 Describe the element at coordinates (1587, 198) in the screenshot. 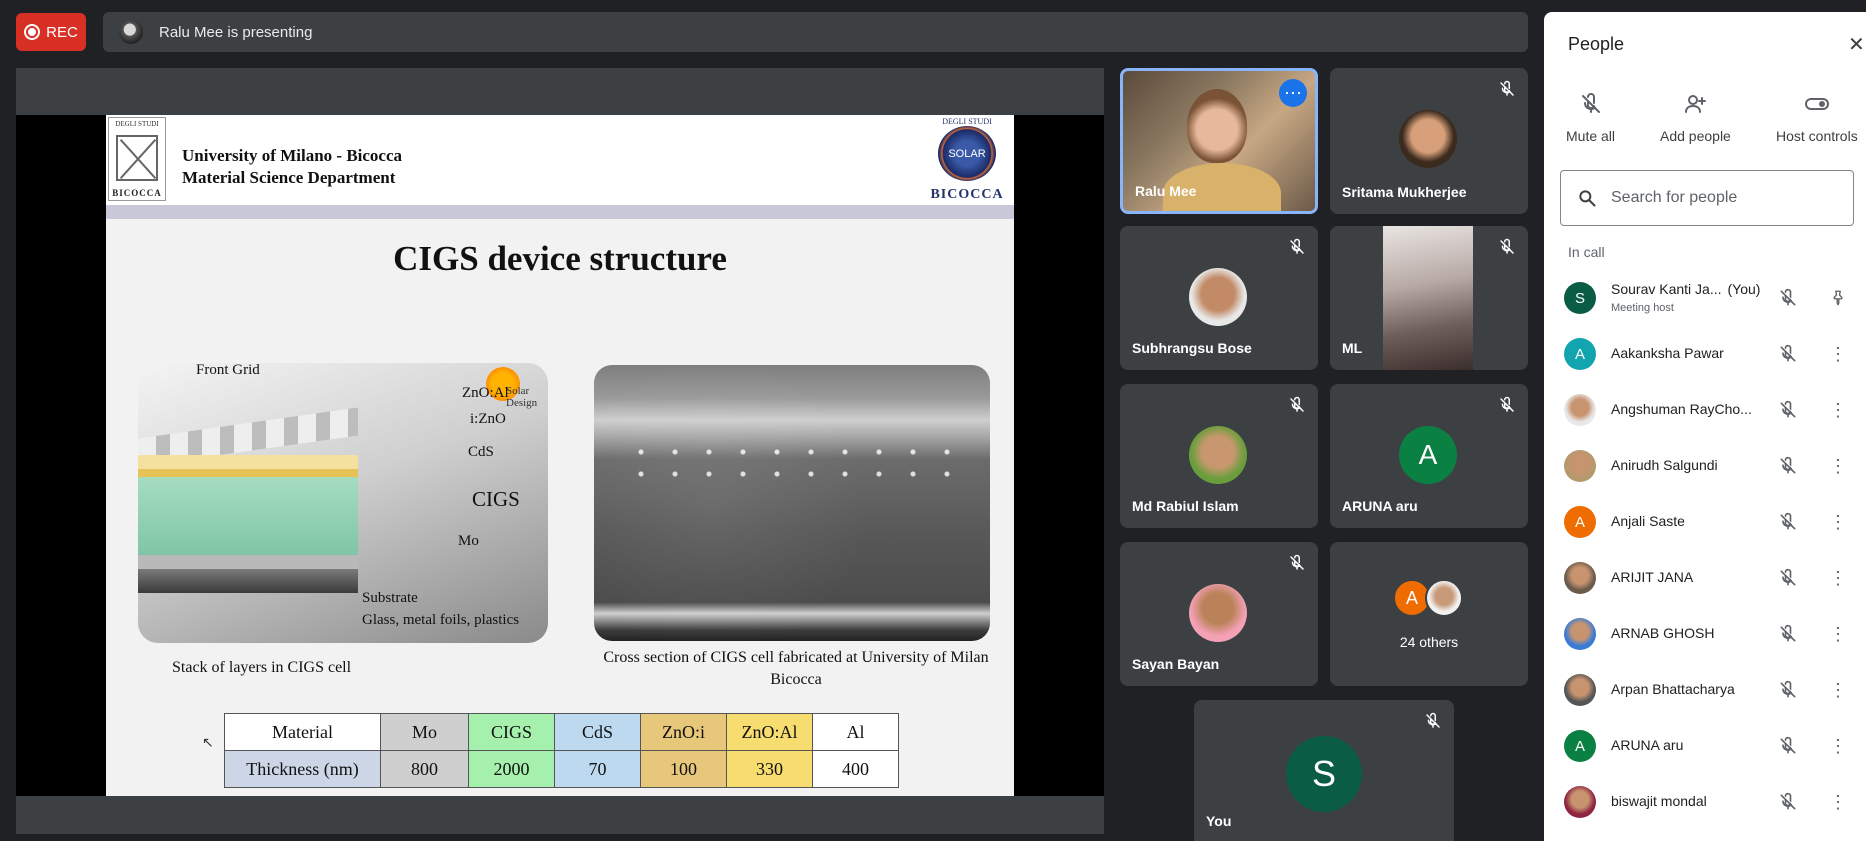

I see `search-icon` at that location.